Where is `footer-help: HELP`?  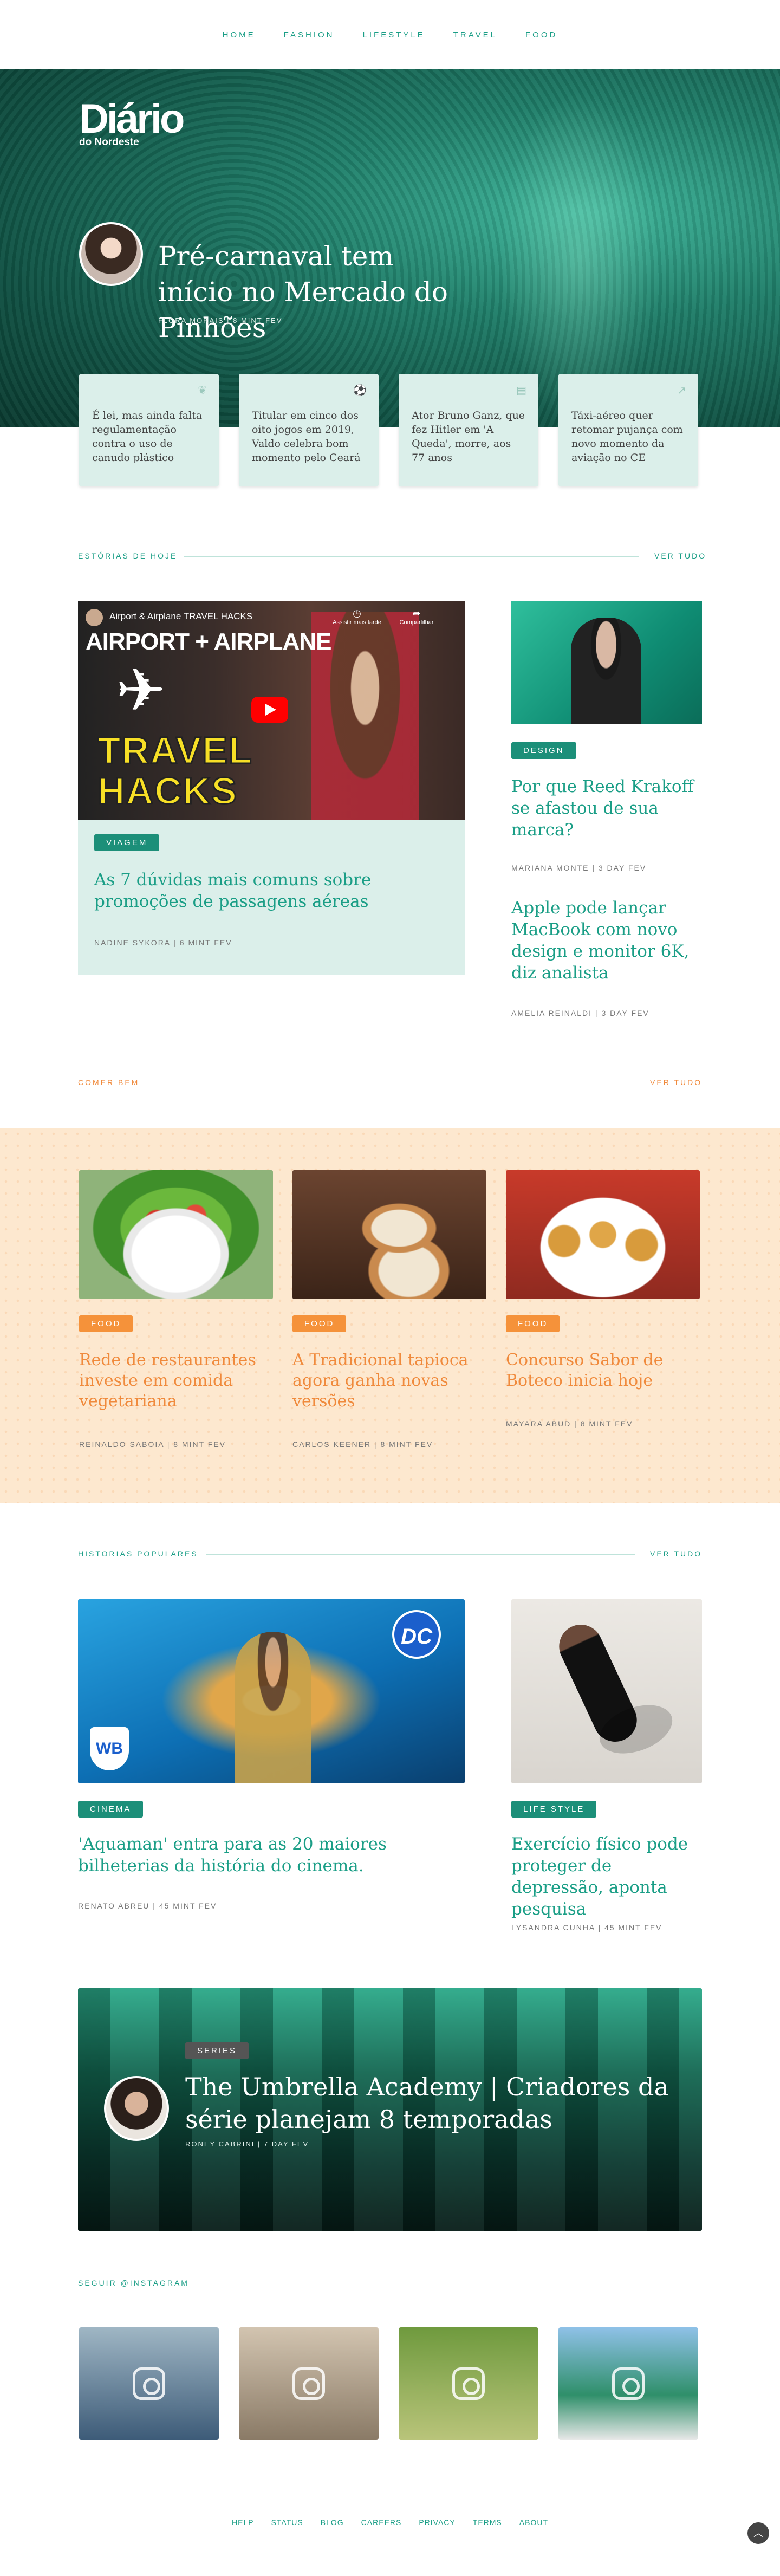
footer-help: HELP is located at coordinates (243, 2522).